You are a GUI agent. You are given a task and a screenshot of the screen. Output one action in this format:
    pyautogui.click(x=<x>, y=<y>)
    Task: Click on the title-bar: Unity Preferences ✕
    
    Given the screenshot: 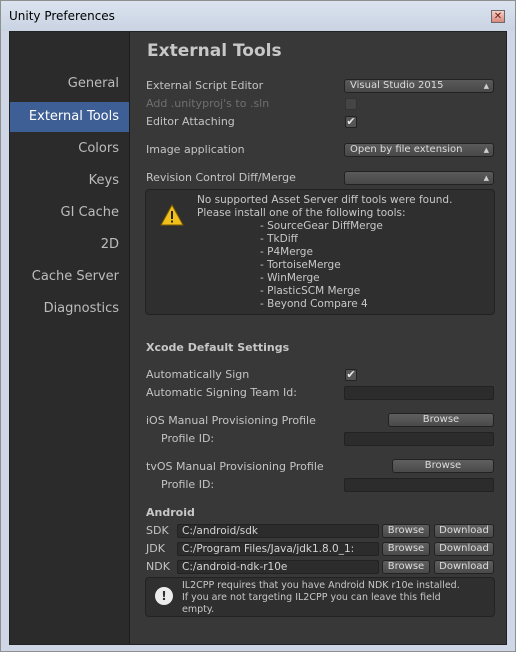 What is the action you would take?
    pyautogui.click(x=258, y=16)
    